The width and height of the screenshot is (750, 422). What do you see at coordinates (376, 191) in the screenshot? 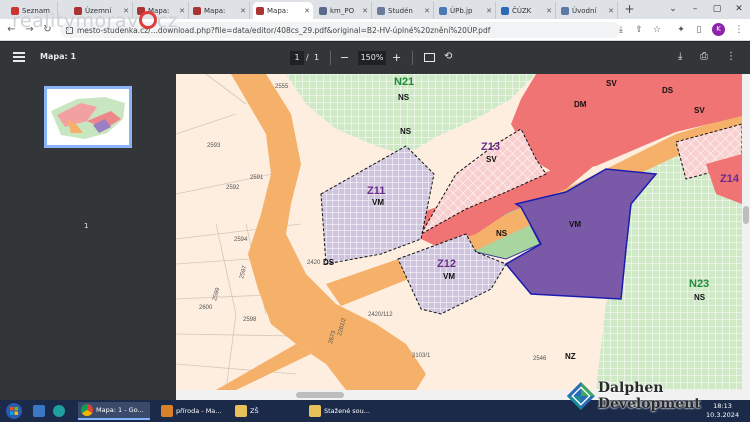
I see `zone-label-z11: Z11` at bounding box center [376, 191].